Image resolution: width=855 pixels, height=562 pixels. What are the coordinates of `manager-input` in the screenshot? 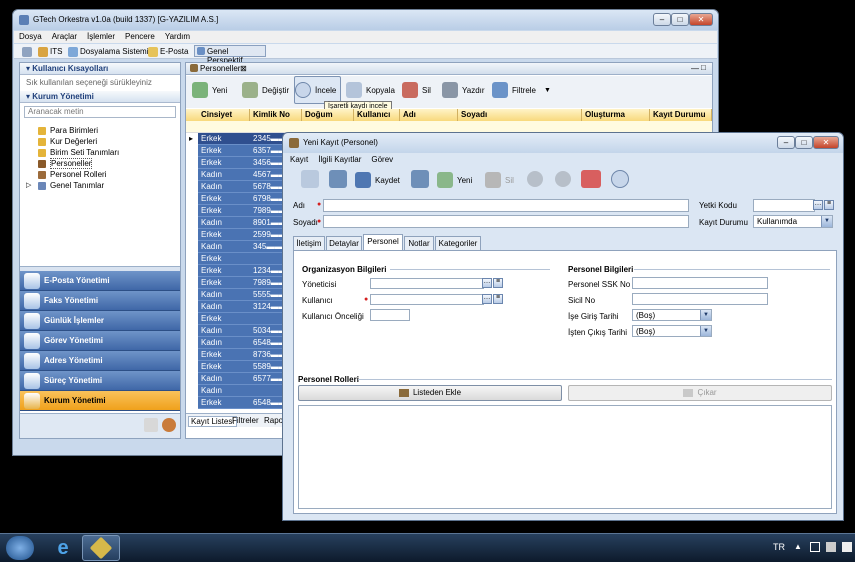 It's located at (427, 283).